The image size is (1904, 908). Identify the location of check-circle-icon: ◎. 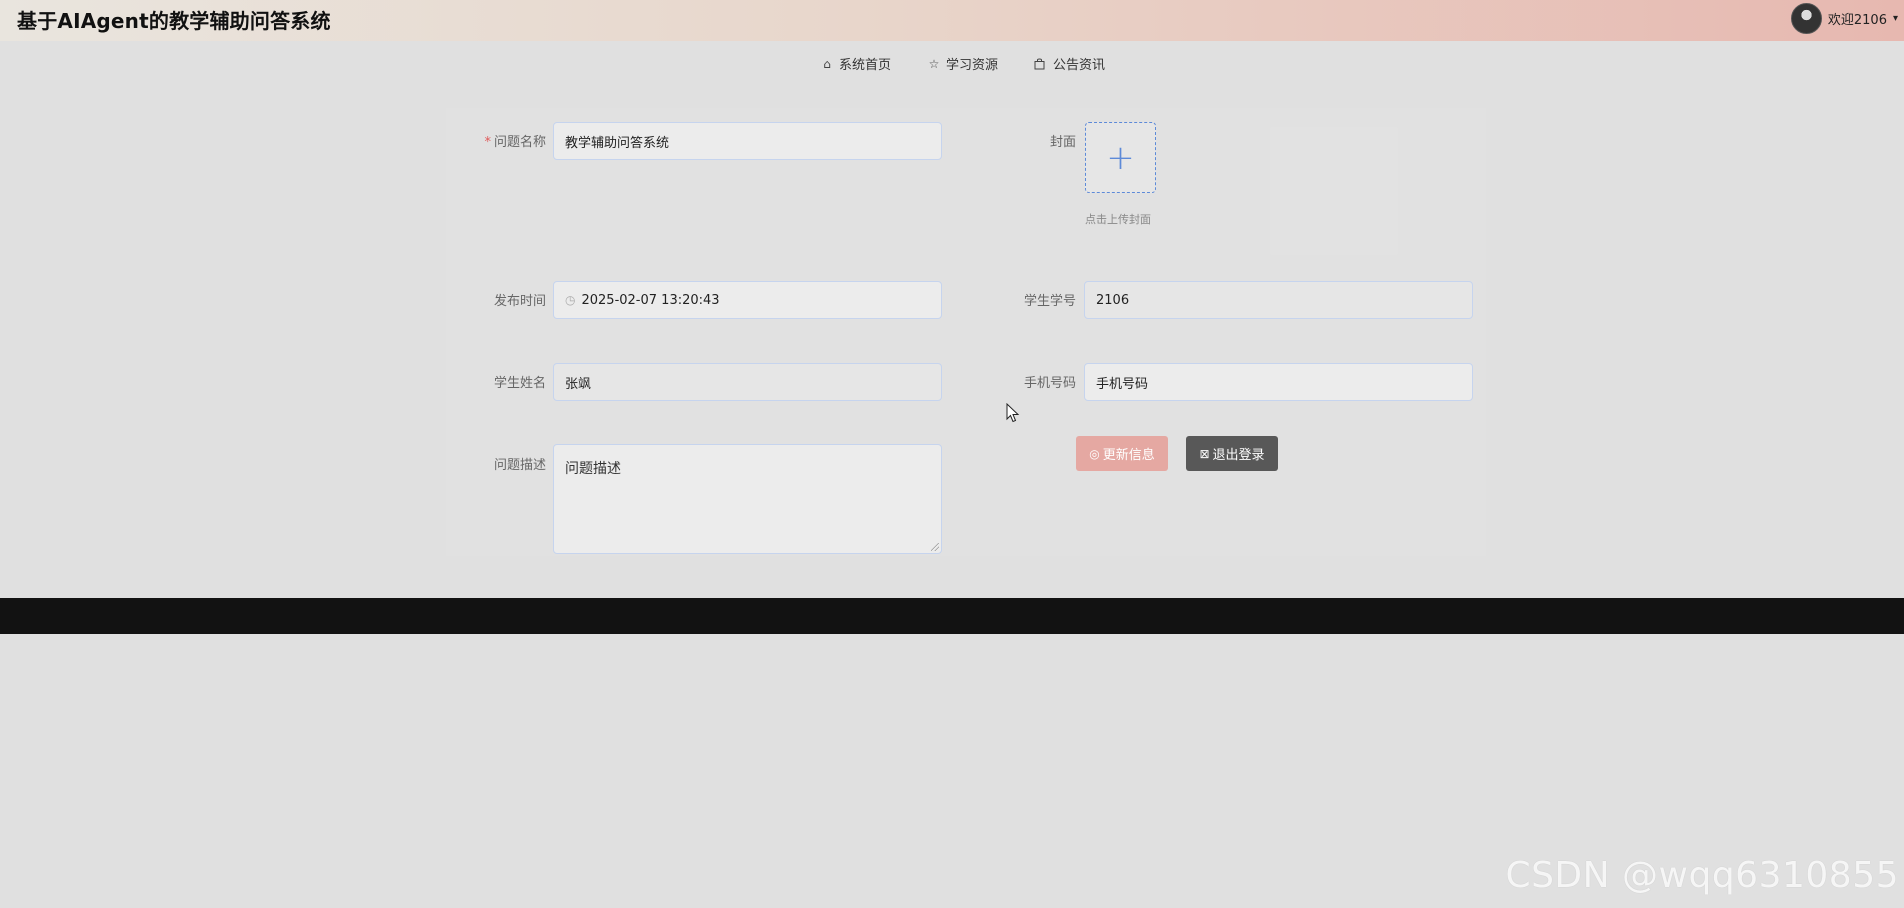
(1094, 453).